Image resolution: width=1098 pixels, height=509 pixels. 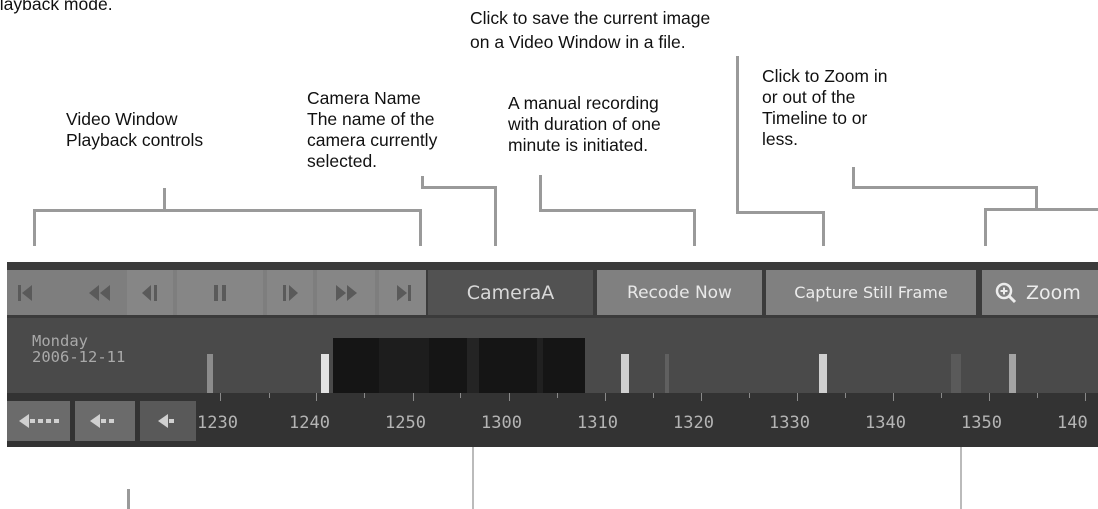 What do you see at coordinates (501, 423) in the screenshot?
I see `tick-label: 1300` at bounding box center [501, 423].